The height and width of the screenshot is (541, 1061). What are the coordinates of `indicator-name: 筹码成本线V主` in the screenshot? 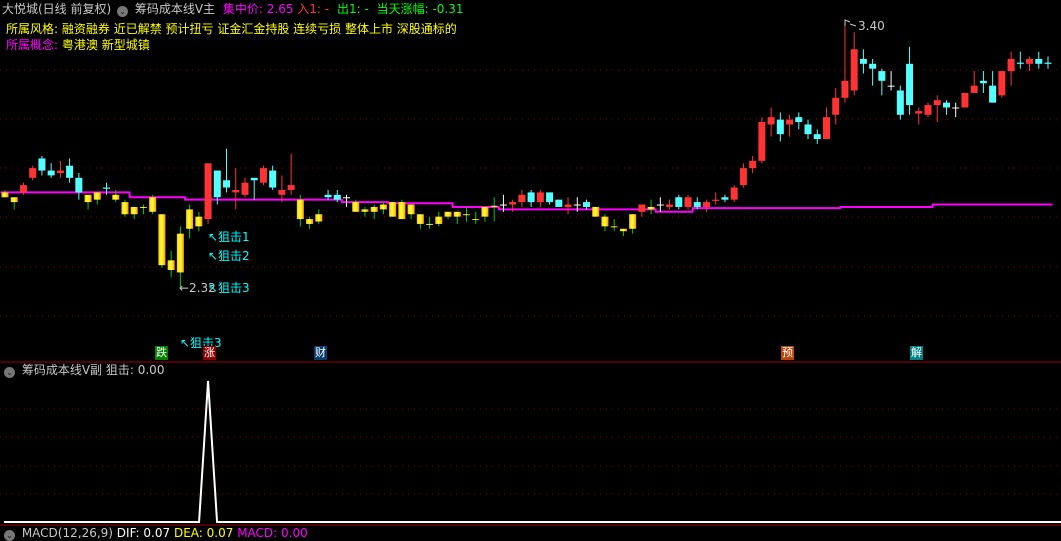 It's located at (175, 9).